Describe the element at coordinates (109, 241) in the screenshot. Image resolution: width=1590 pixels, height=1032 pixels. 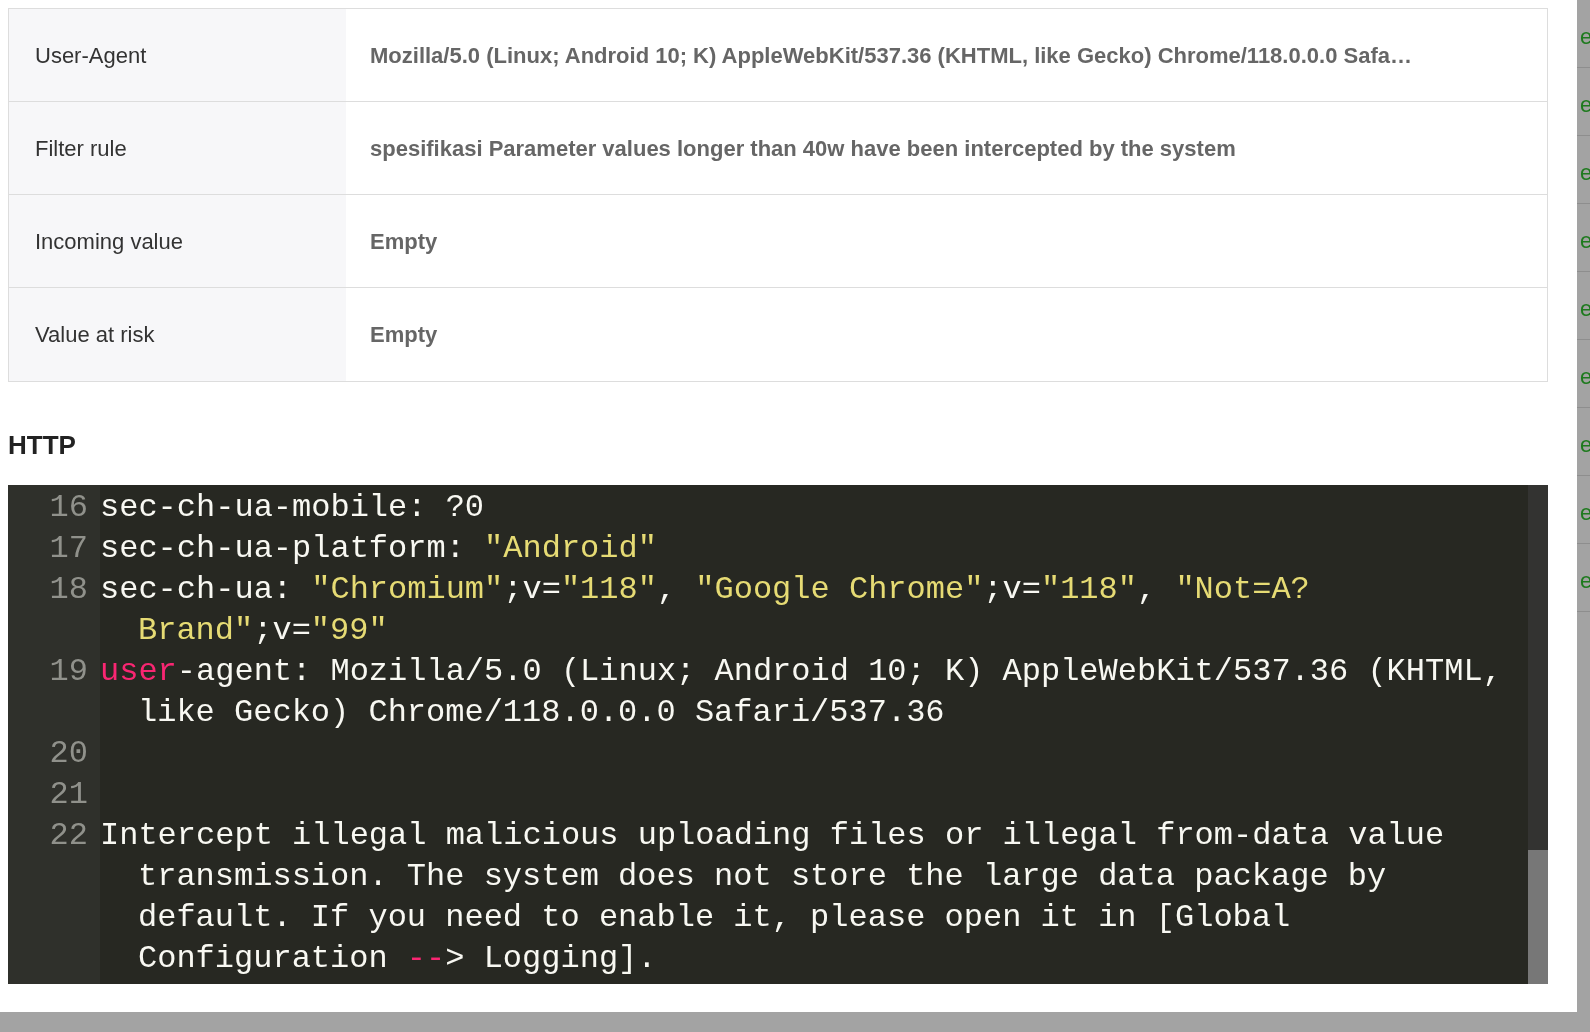
I see `field-label: Incoming value` at that location.